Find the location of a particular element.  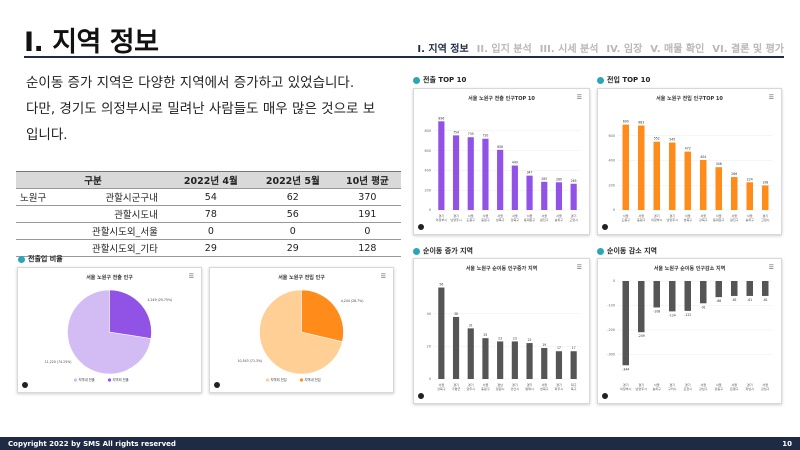

nav-item-listing: V. 매물 확인 is located at coordinates (677, 47).